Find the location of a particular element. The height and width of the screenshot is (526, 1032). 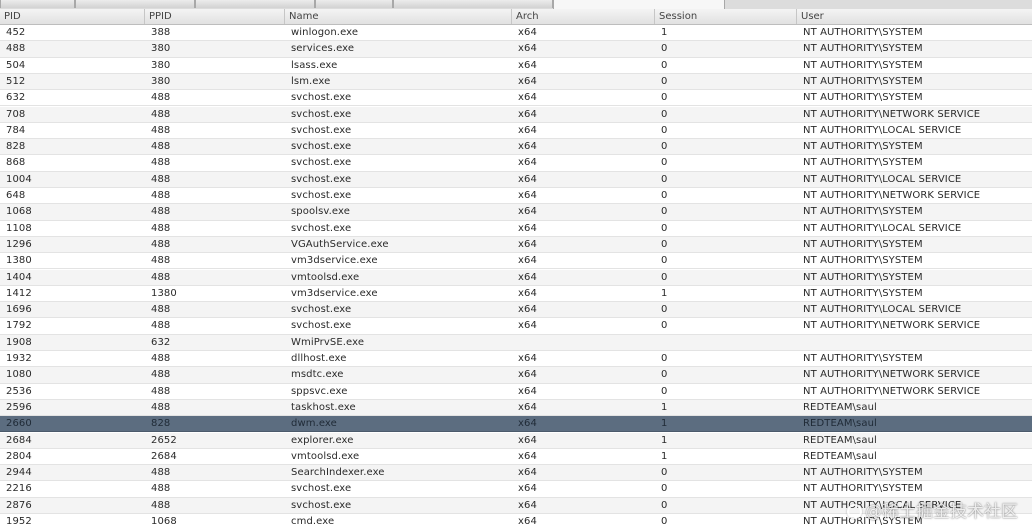

cell-pid: 784 is located at coordinates (16, 130).